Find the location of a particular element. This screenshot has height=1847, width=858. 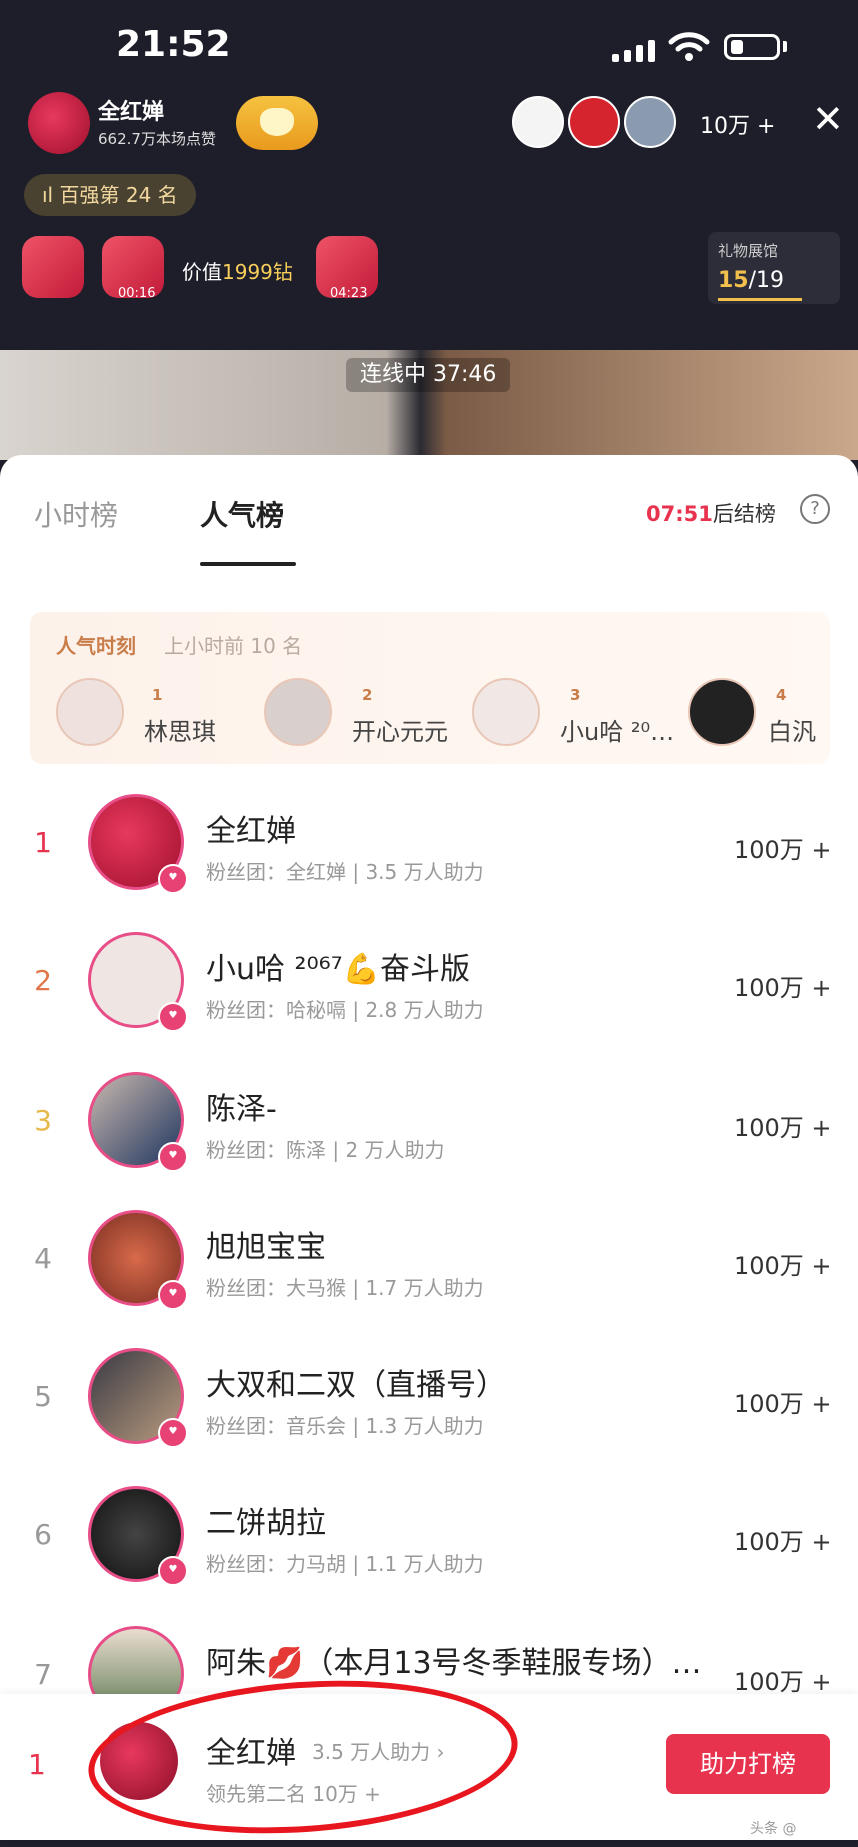

moment-rank: 3 is located at coordinates (575, 695).